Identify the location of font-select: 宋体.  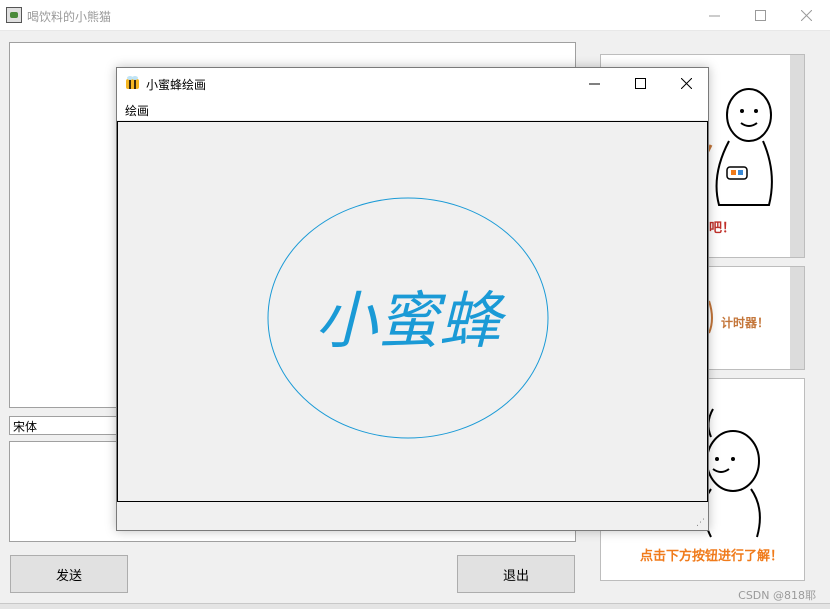
(64, 425).